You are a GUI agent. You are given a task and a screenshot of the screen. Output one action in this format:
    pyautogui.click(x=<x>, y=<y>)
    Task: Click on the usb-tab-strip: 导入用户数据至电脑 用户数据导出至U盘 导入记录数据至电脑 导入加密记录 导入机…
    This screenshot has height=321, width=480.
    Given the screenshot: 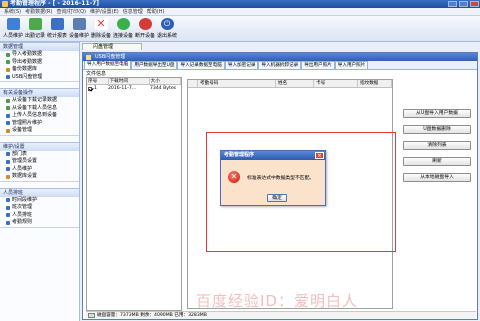 What is the action you would take?
    pyautogui.click(x=280, y=65)
    